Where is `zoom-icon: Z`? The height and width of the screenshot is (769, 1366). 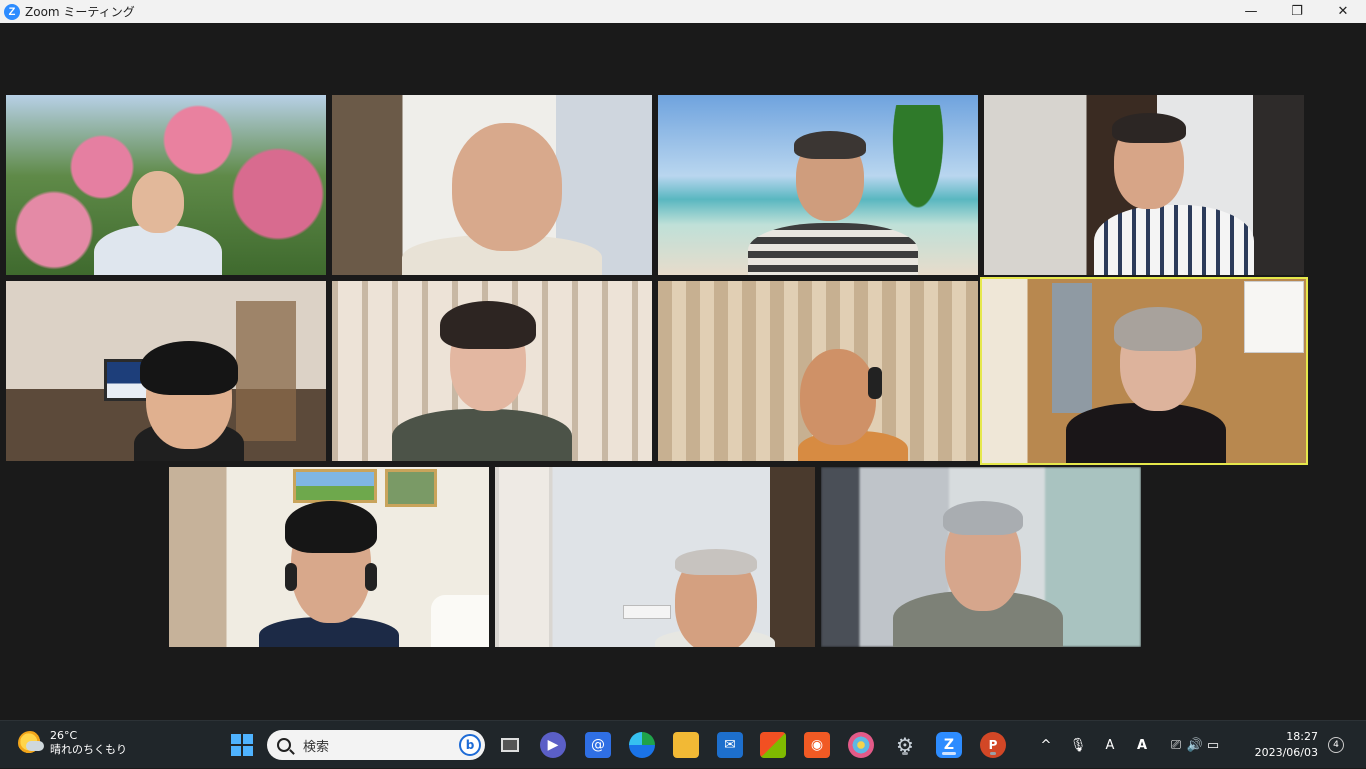 zoom-icon: Z is located at coordinates (949, 745).